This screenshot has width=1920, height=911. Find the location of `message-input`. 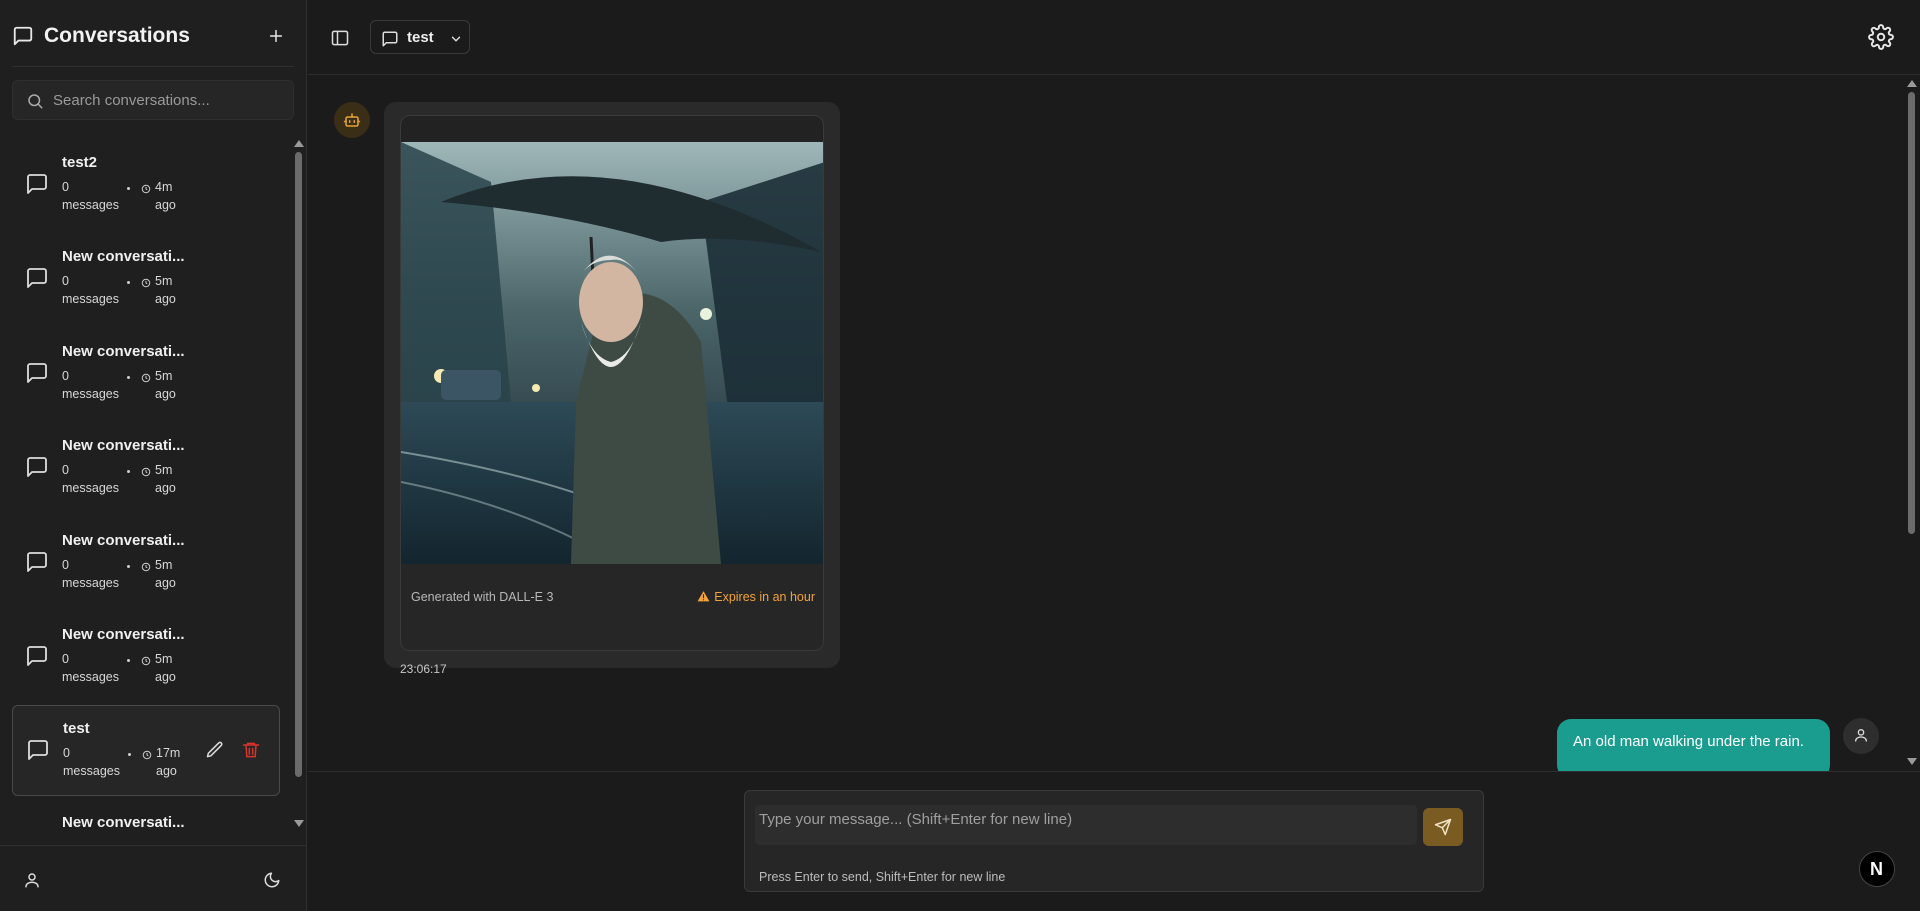

message-input is located at coordinates (1086, 825).